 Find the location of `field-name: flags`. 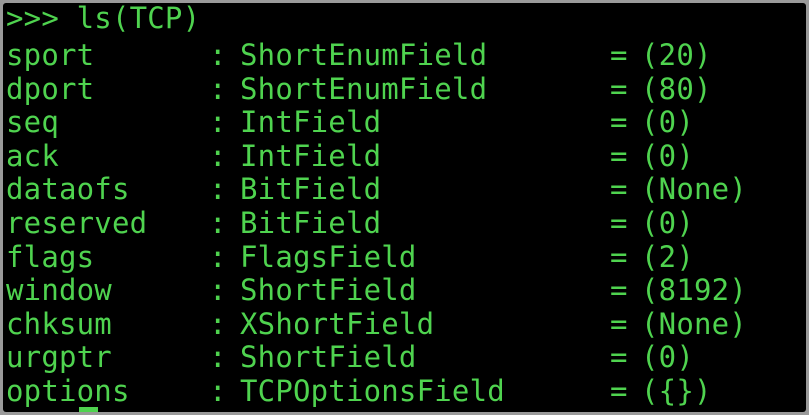

field-name: flags is located at coordinates (50, 256).